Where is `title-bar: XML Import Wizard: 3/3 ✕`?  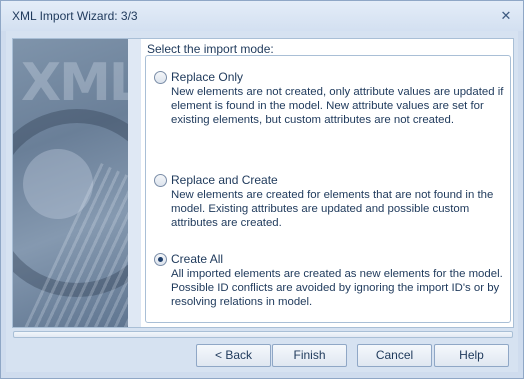 title-bar: XML Import Wizard: 3/3 ✕ is located at coordinates (262, 16).